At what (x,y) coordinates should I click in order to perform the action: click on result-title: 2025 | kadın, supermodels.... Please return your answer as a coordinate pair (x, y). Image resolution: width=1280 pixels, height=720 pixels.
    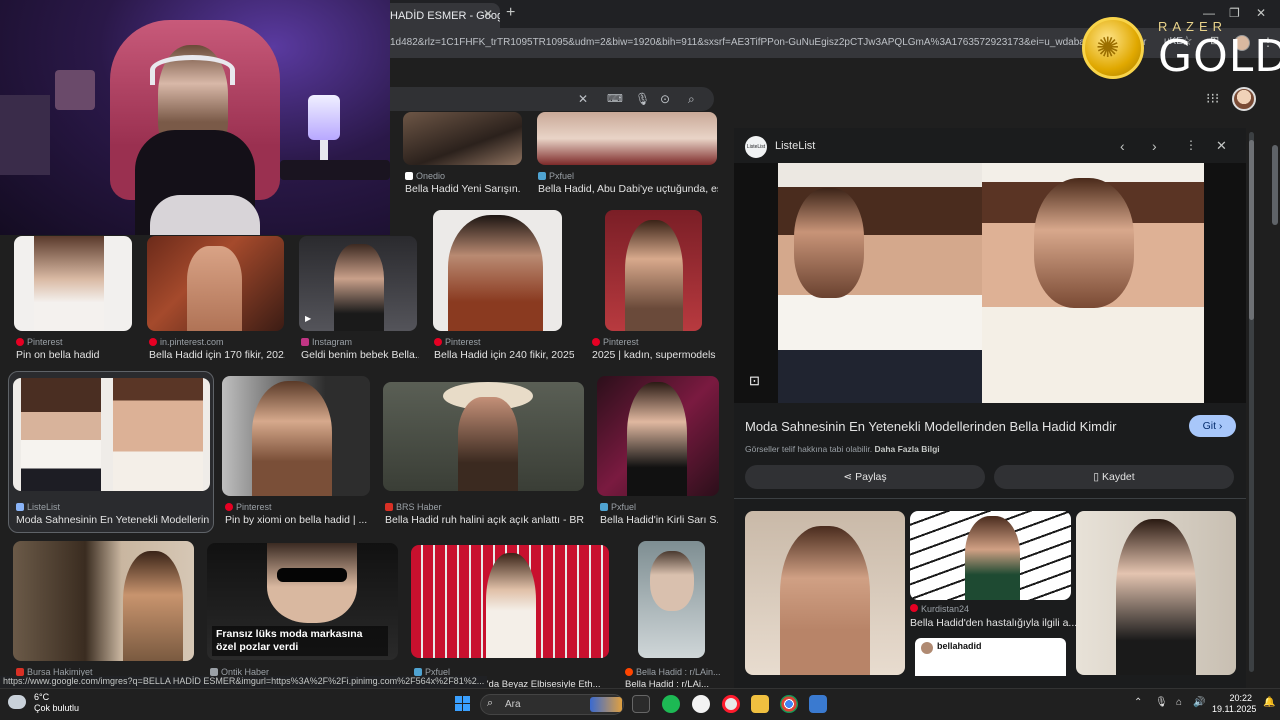
    Looking at the image, I should click on (654, 355).